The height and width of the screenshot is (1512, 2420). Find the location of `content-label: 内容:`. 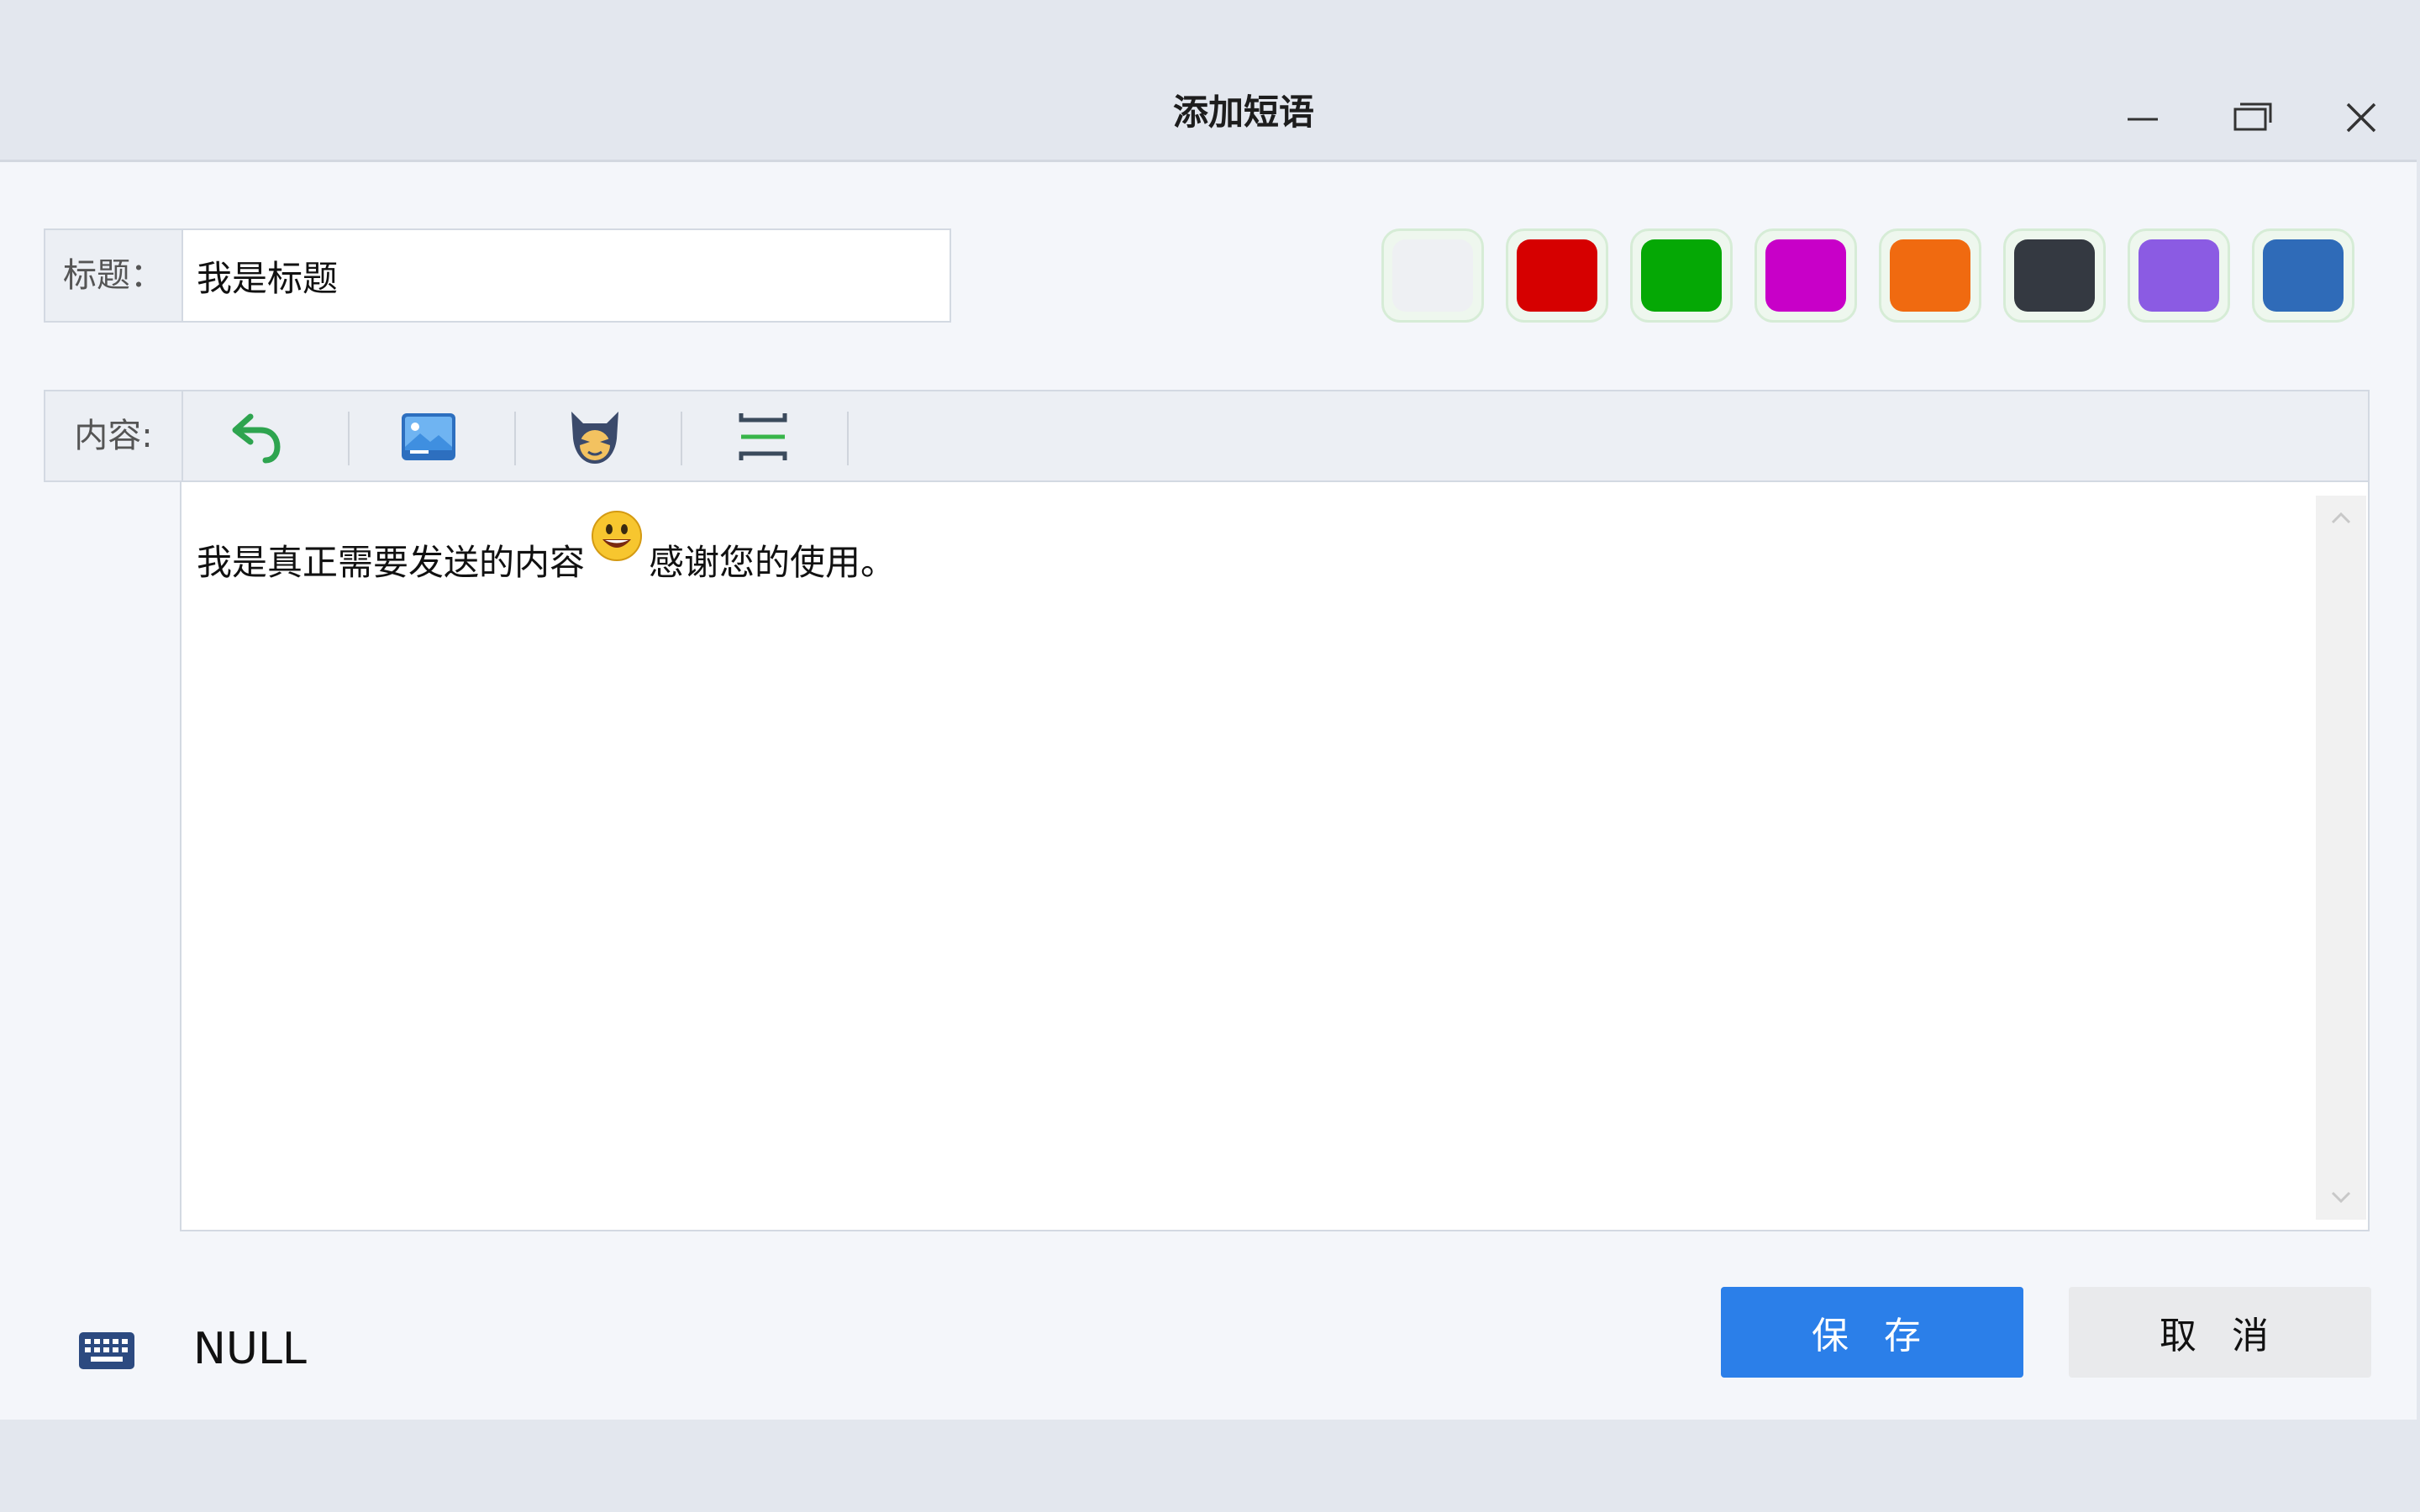

content-label: 内容: is located at coordinates (114, 435).